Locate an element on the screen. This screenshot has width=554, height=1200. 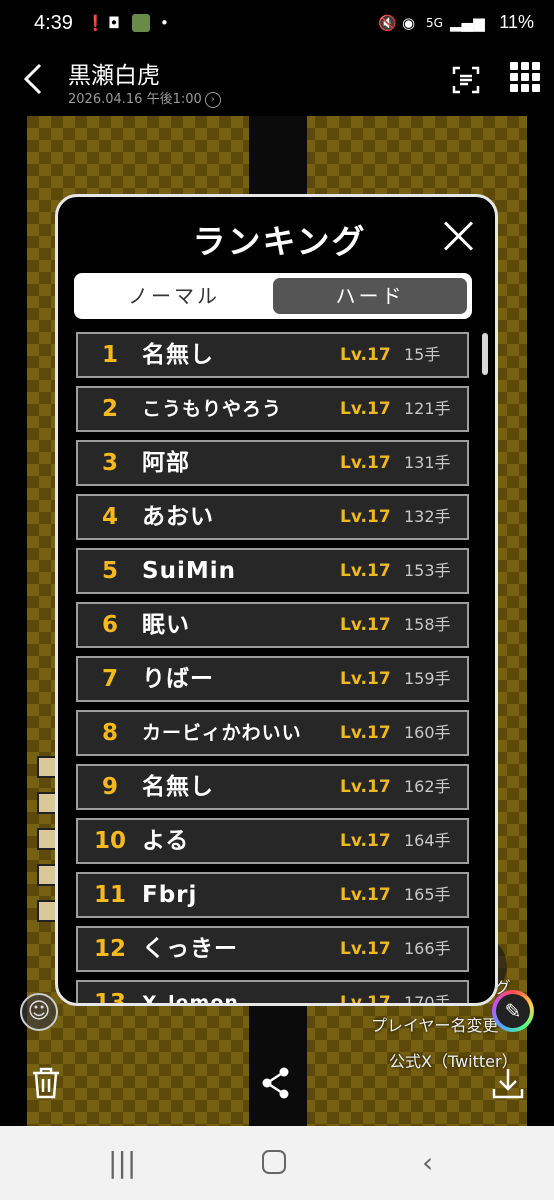
back-button is located at coordinates (33, 82).